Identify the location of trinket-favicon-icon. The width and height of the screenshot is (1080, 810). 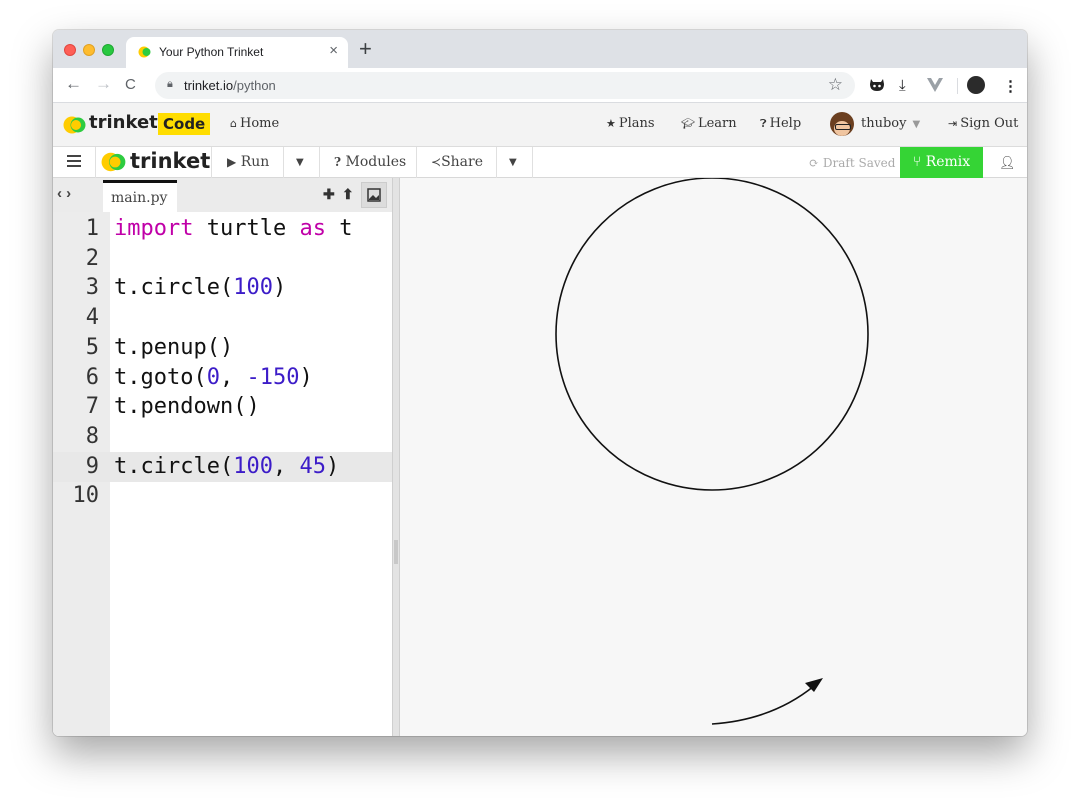
(144, 52).